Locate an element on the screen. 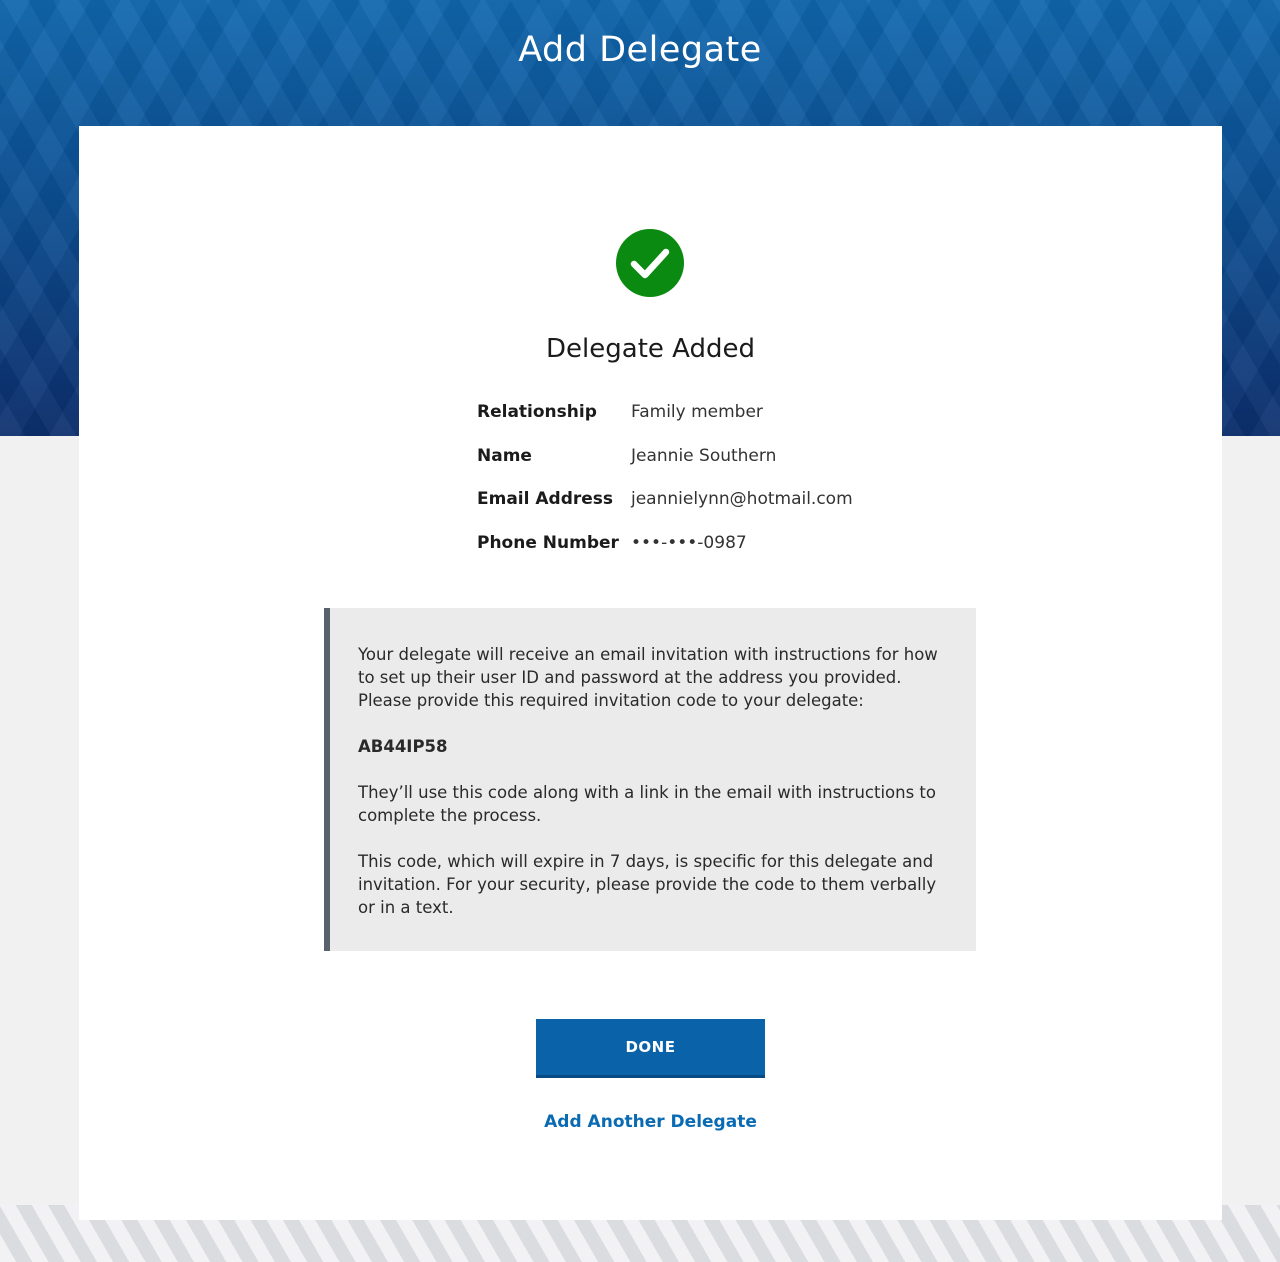 This screenshot has height=1262, width=1280. detail-label: Phone Number is located at coordinates (548, 542).